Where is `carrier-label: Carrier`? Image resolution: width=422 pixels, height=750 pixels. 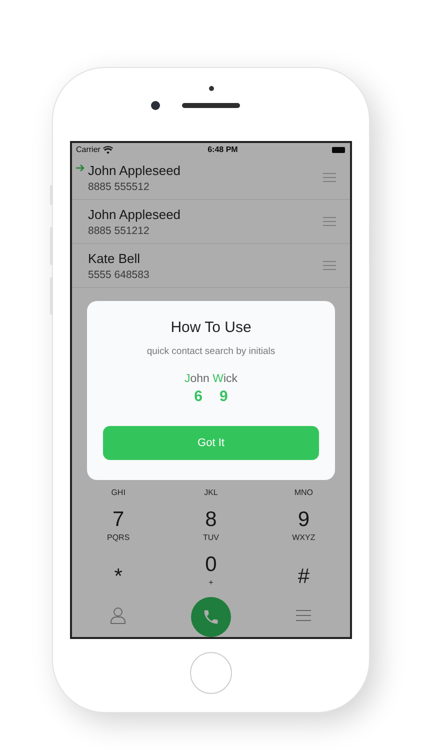
carrier-label: Carrier is located at coordinates (88, 149).